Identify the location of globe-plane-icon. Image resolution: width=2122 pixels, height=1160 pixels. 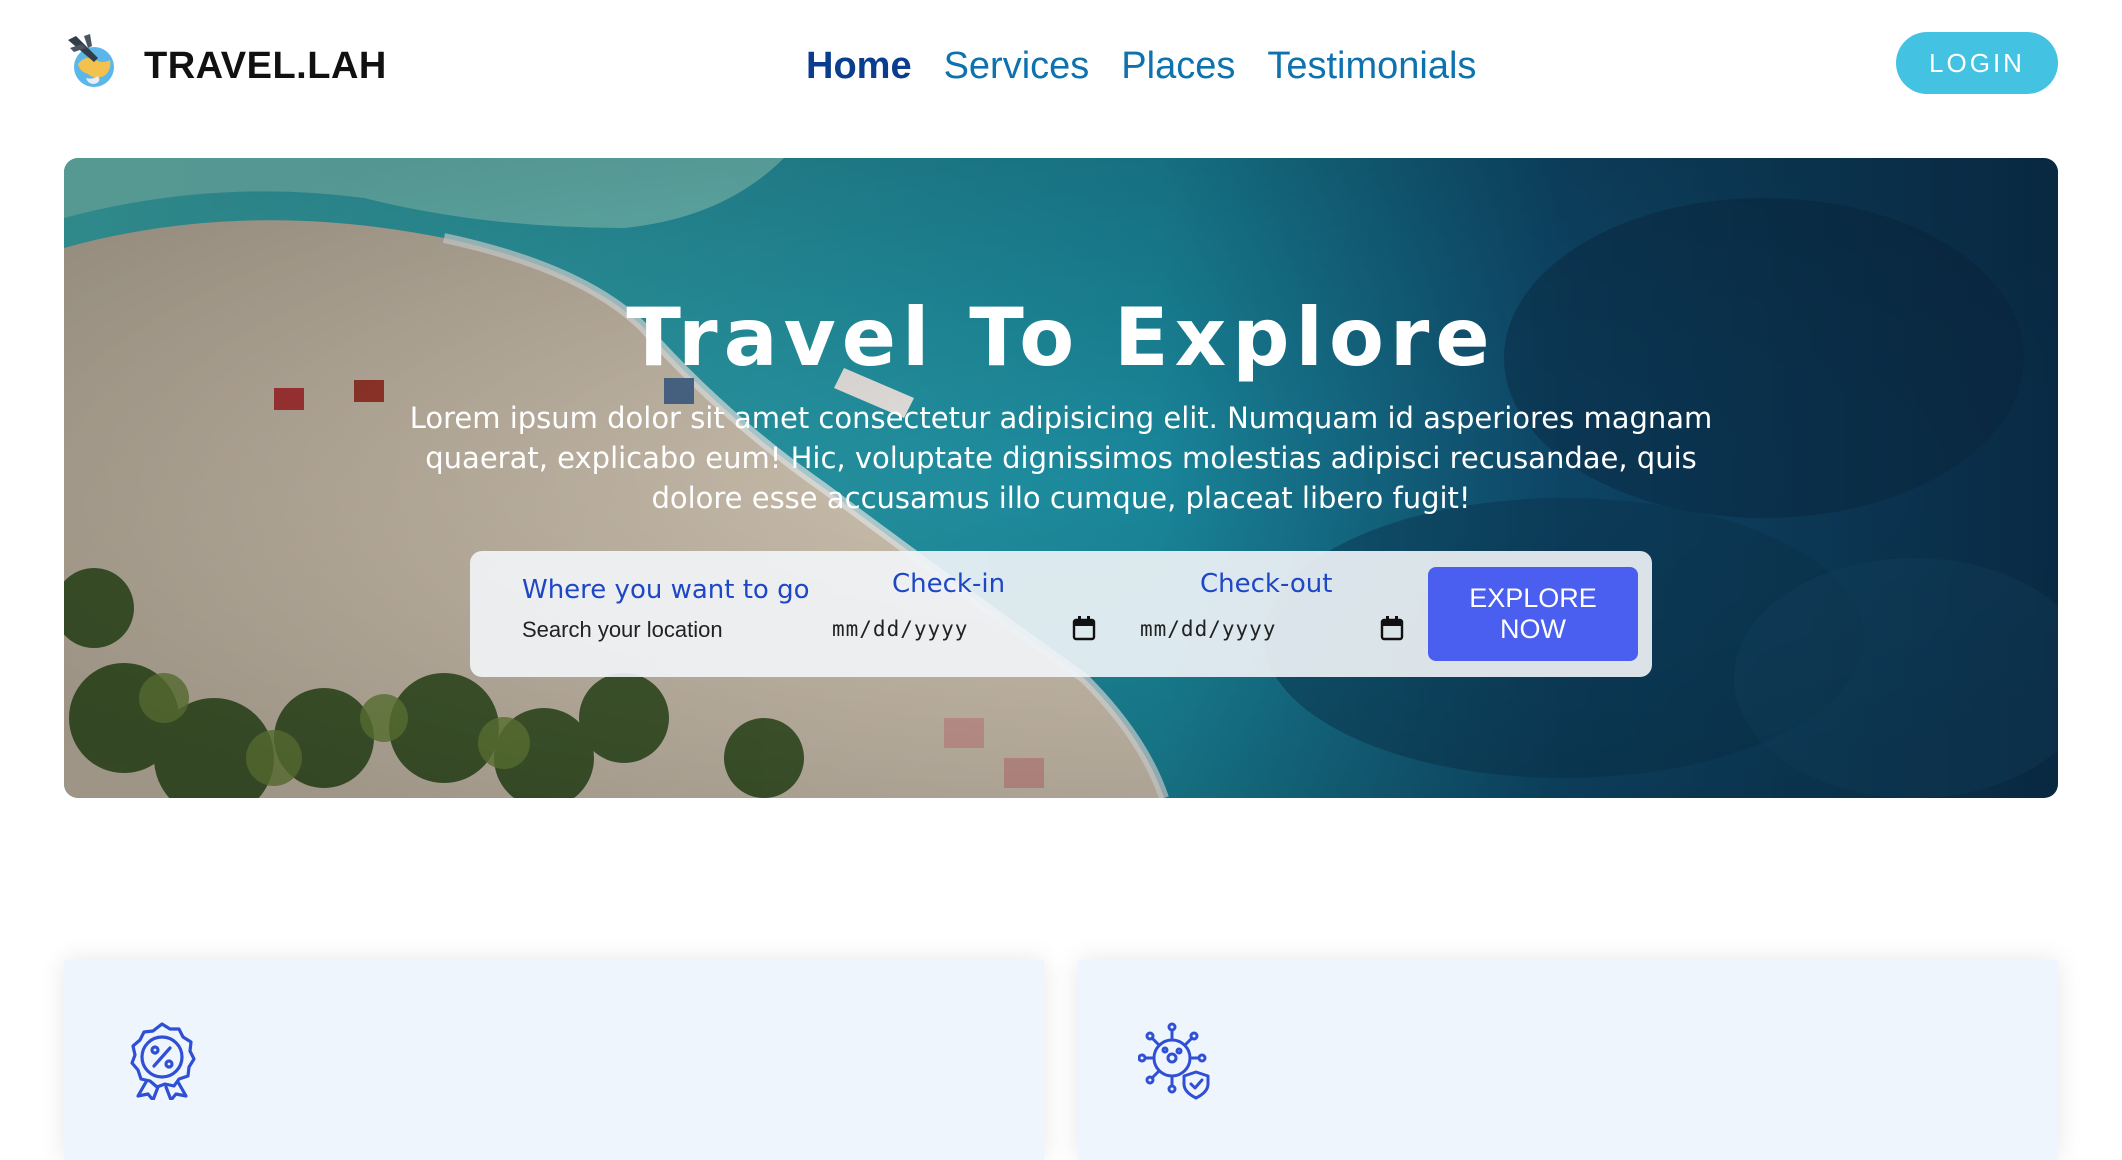
(92, 62).